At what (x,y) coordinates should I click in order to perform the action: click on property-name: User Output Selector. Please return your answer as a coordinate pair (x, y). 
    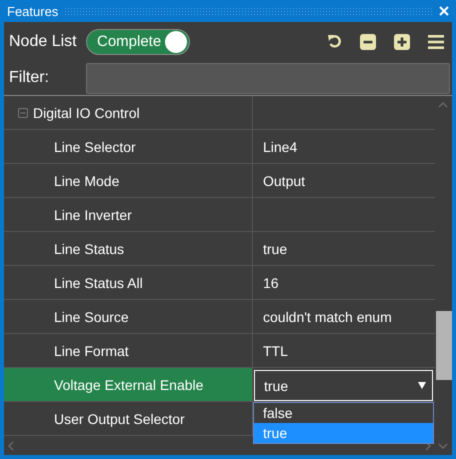
    Looking at the image, I should click on (119, 418).